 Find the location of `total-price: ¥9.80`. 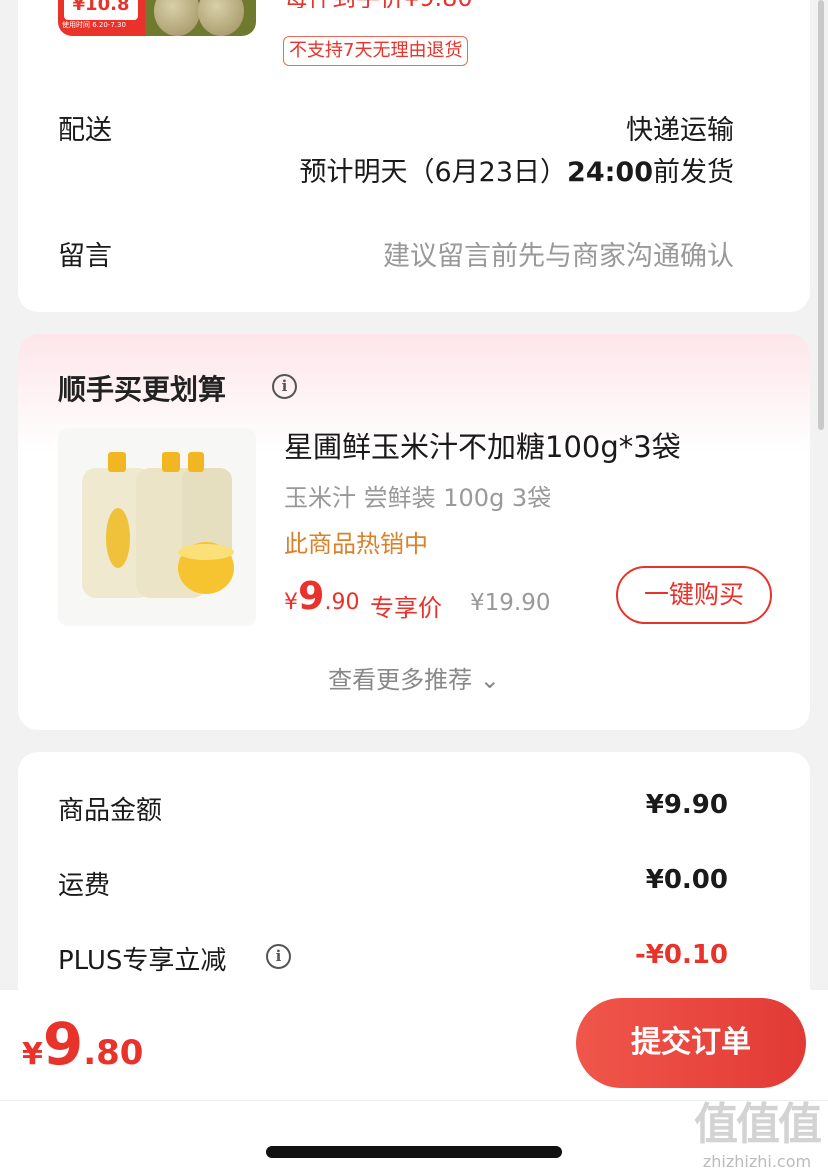

total-price: ¥9.80 is located at coordinates (82, 1044).